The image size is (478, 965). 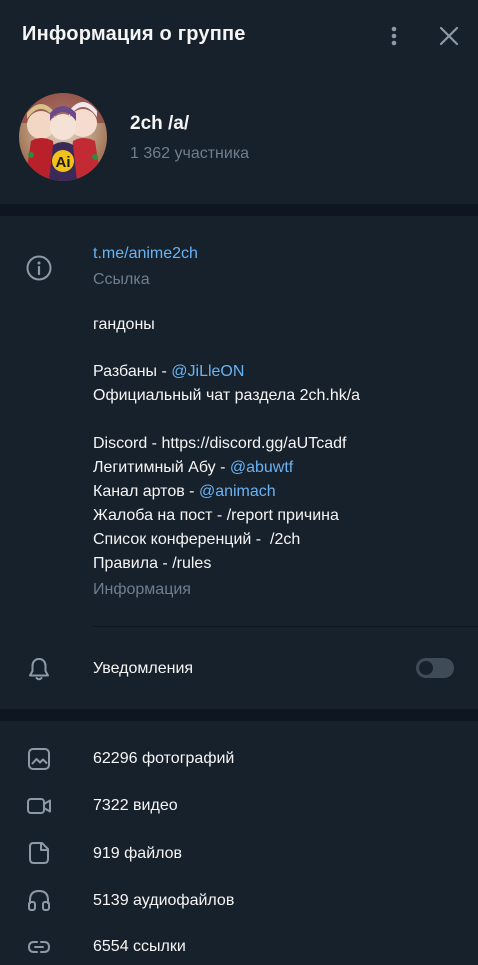 I want to click on svg-text: Ai, so click(x=63, y=162).